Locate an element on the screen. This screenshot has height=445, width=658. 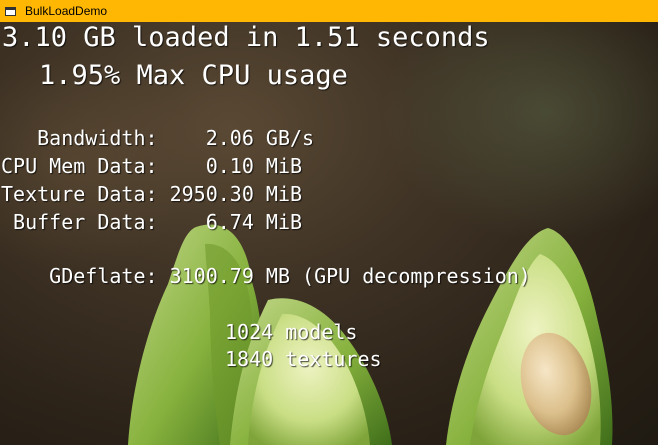
stat-label: Buffer Data: is located at coordinates (79, 222).